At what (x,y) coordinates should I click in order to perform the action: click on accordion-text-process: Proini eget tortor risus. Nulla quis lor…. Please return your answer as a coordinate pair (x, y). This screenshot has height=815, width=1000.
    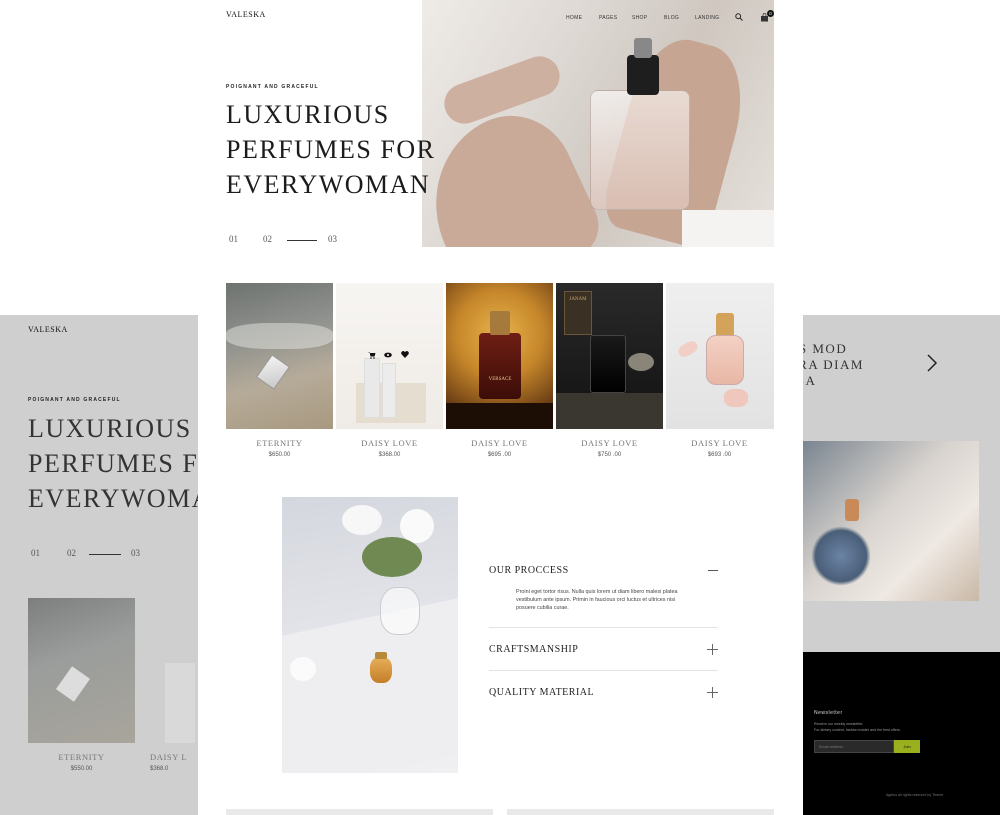
    Looking at the image, I should click on (597, 600).